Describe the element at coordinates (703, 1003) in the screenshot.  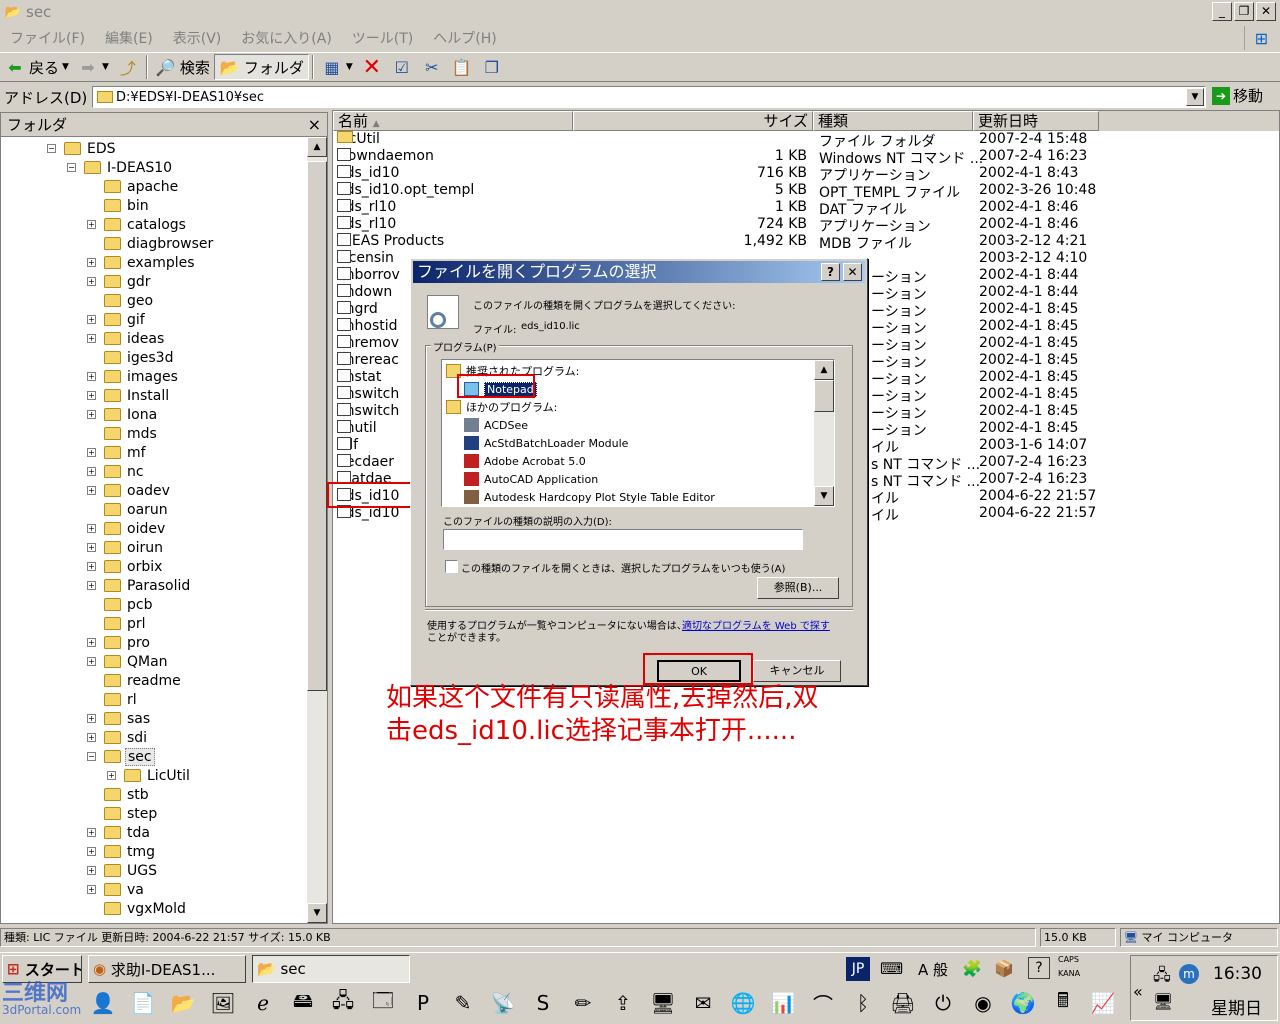
I see `mail-icon: ✉` at that location.